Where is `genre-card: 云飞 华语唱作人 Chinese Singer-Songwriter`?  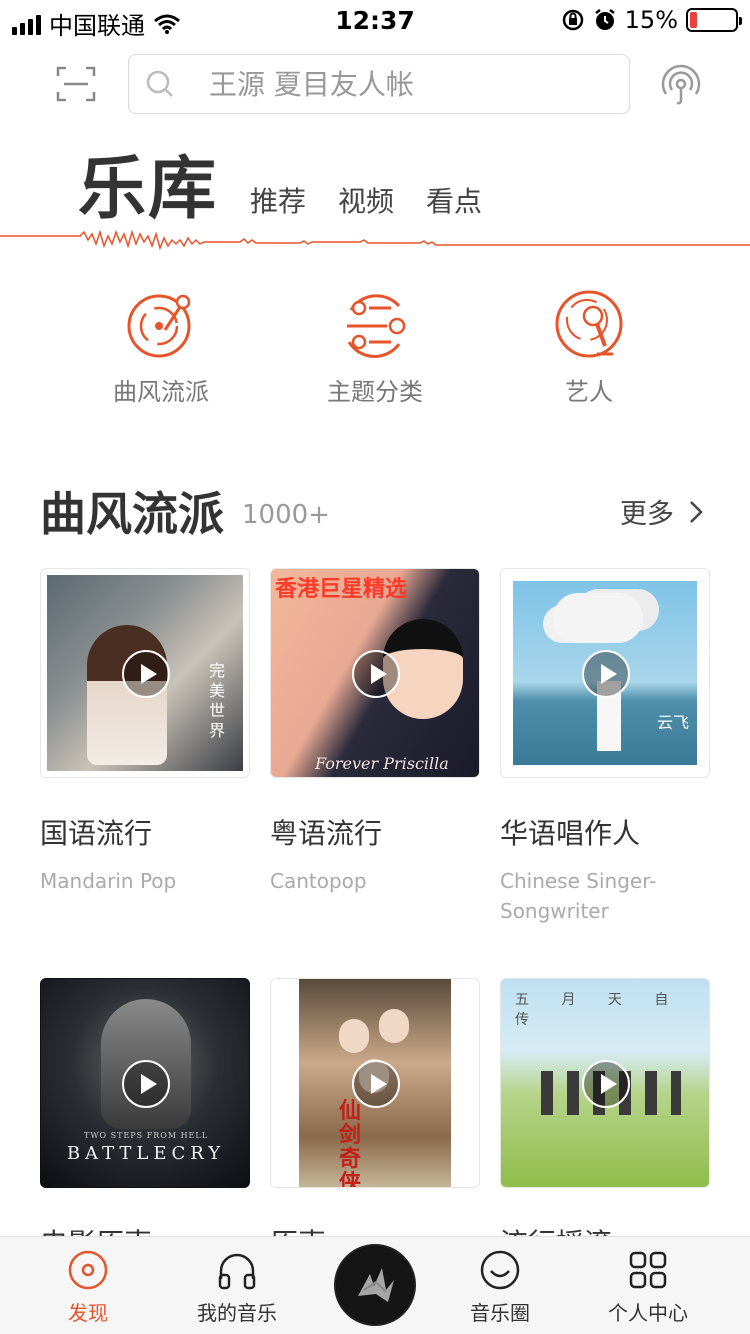
genre-card: 云飞 华语唱作人 Chinese Singer-Songwriter is located at coordinates (605, 747).